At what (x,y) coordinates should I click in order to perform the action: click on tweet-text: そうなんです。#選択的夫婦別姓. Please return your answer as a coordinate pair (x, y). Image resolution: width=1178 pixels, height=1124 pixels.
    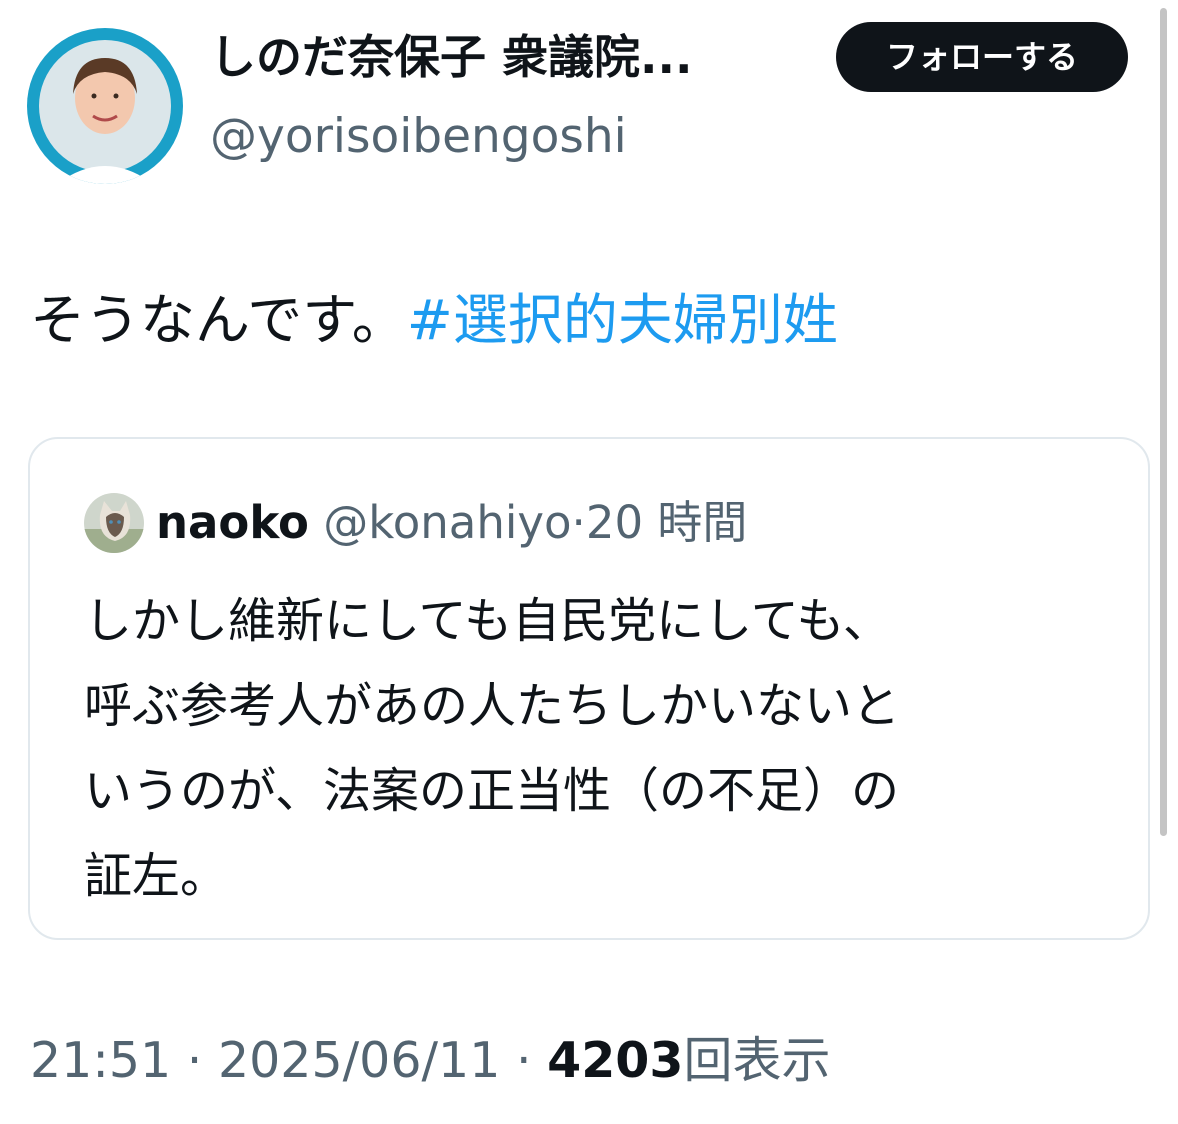
    Looking at the image, I should click on (434, 320).